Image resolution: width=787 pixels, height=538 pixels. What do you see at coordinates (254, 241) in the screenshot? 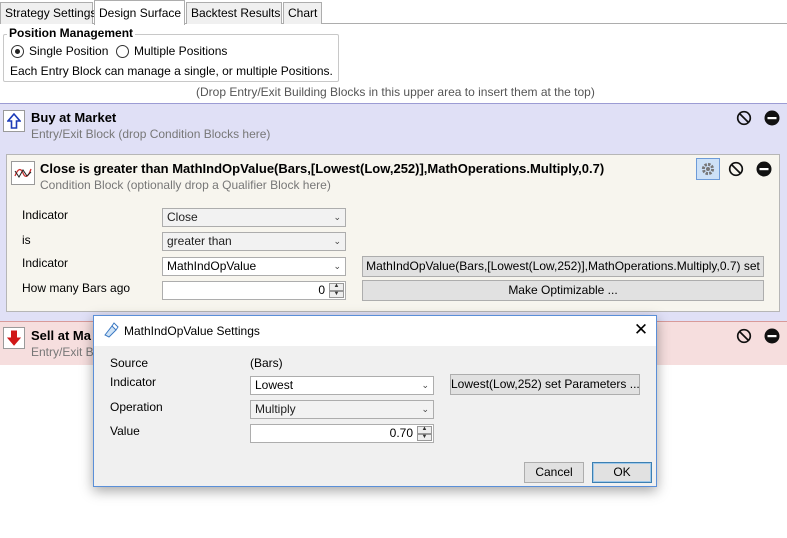
I see `comparison-select: greater than ⌄` at bounding box center [254, 241].